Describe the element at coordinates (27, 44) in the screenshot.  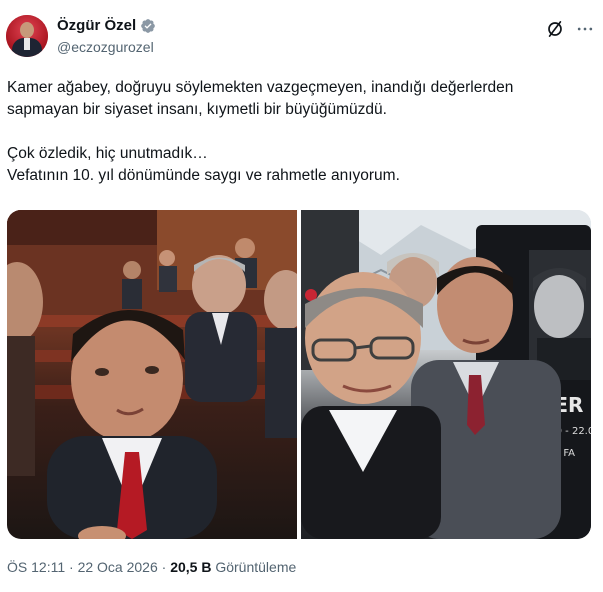
I see `avatar-shirt` at that location.